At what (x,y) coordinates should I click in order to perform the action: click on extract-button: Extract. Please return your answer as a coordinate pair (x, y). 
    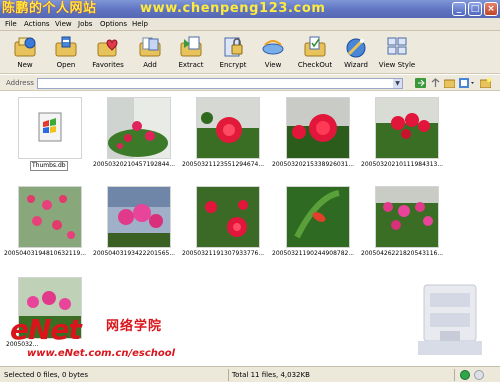
    Looking at the image, I should click on (191, 52).